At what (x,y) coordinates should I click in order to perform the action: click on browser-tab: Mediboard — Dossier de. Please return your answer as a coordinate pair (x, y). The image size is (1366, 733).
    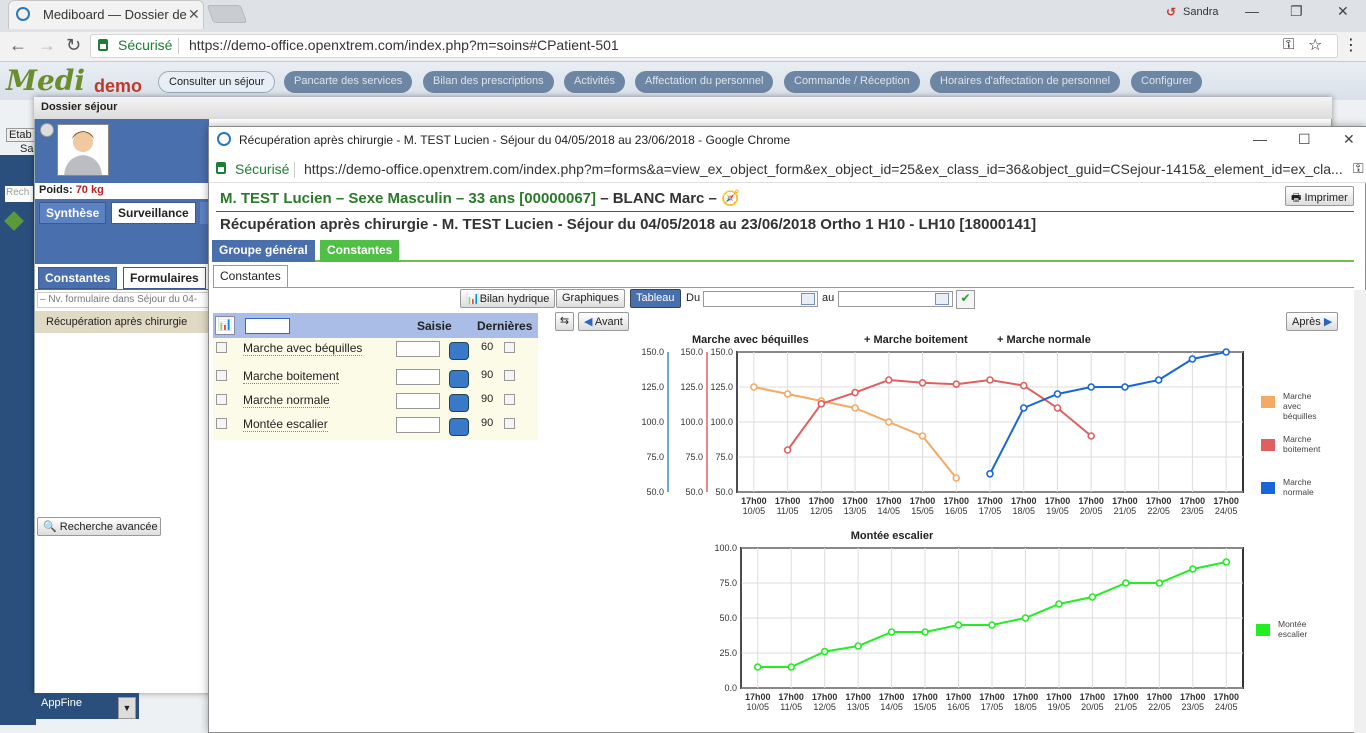
    Looking at the image, I should click on (106, 14).